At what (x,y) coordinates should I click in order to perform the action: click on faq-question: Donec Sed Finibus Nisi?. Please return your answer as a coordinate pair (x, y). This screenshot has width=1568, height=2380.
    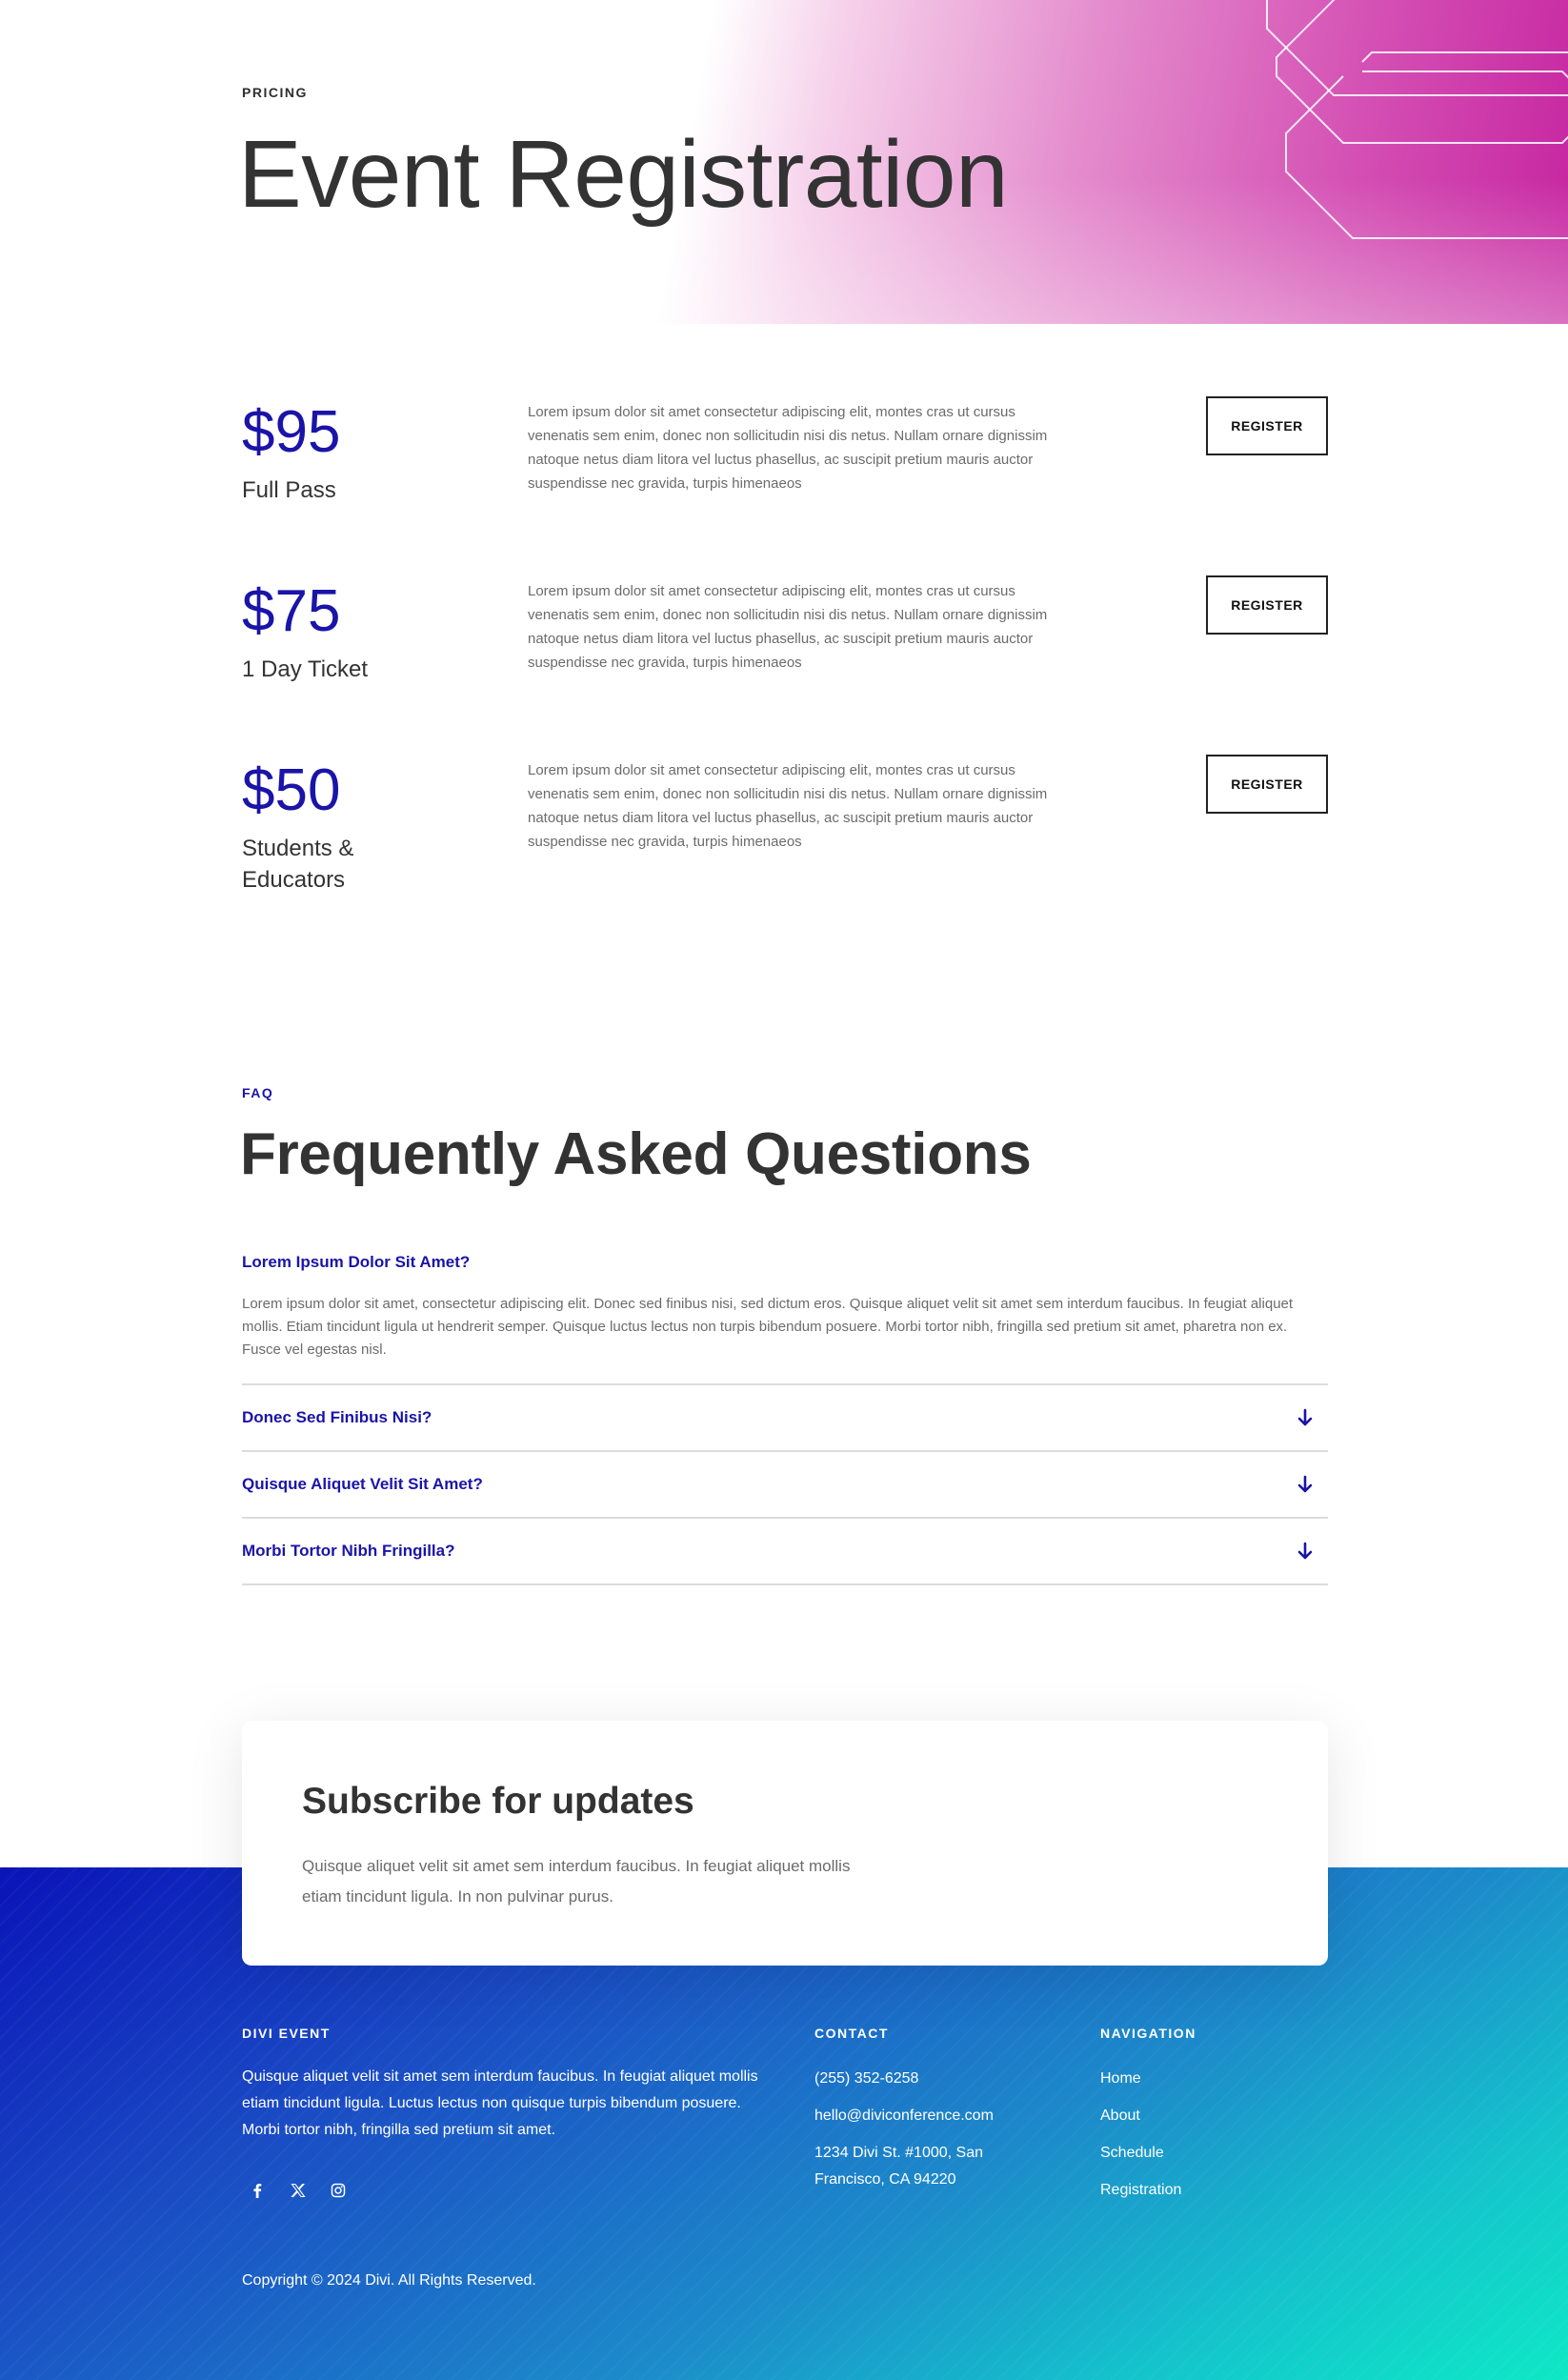
    Looking at the image, I should click on (337, 1417).